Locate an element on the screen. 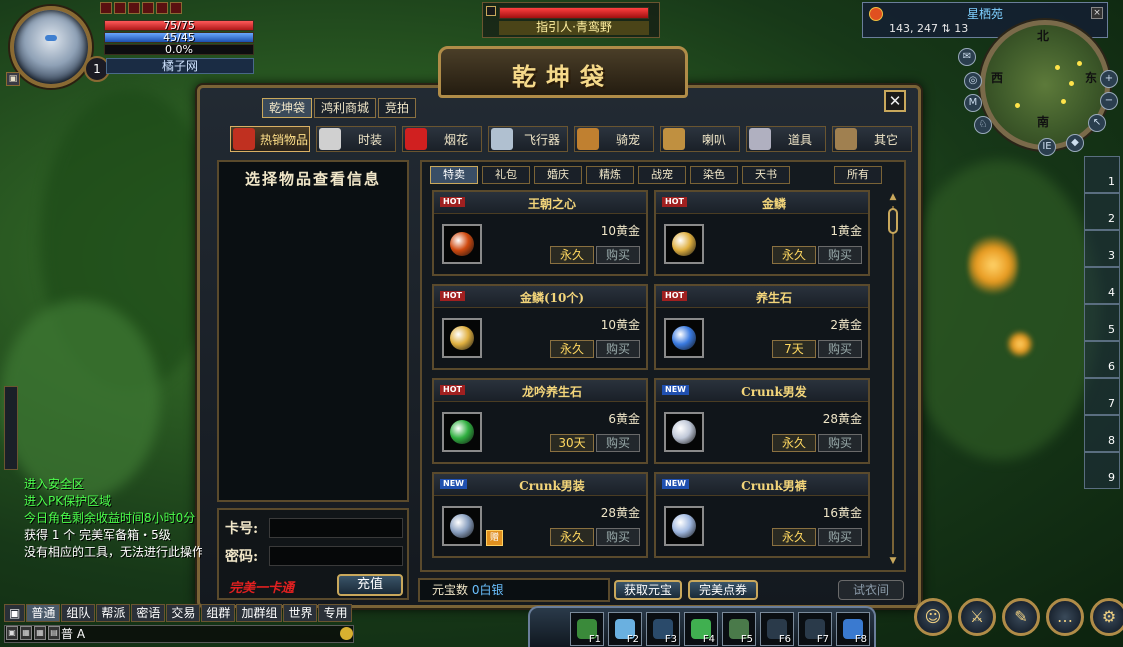 The width and height of the screenshot is (1123, 647). category-tab: 道具 is located at coordinates (786, 139).